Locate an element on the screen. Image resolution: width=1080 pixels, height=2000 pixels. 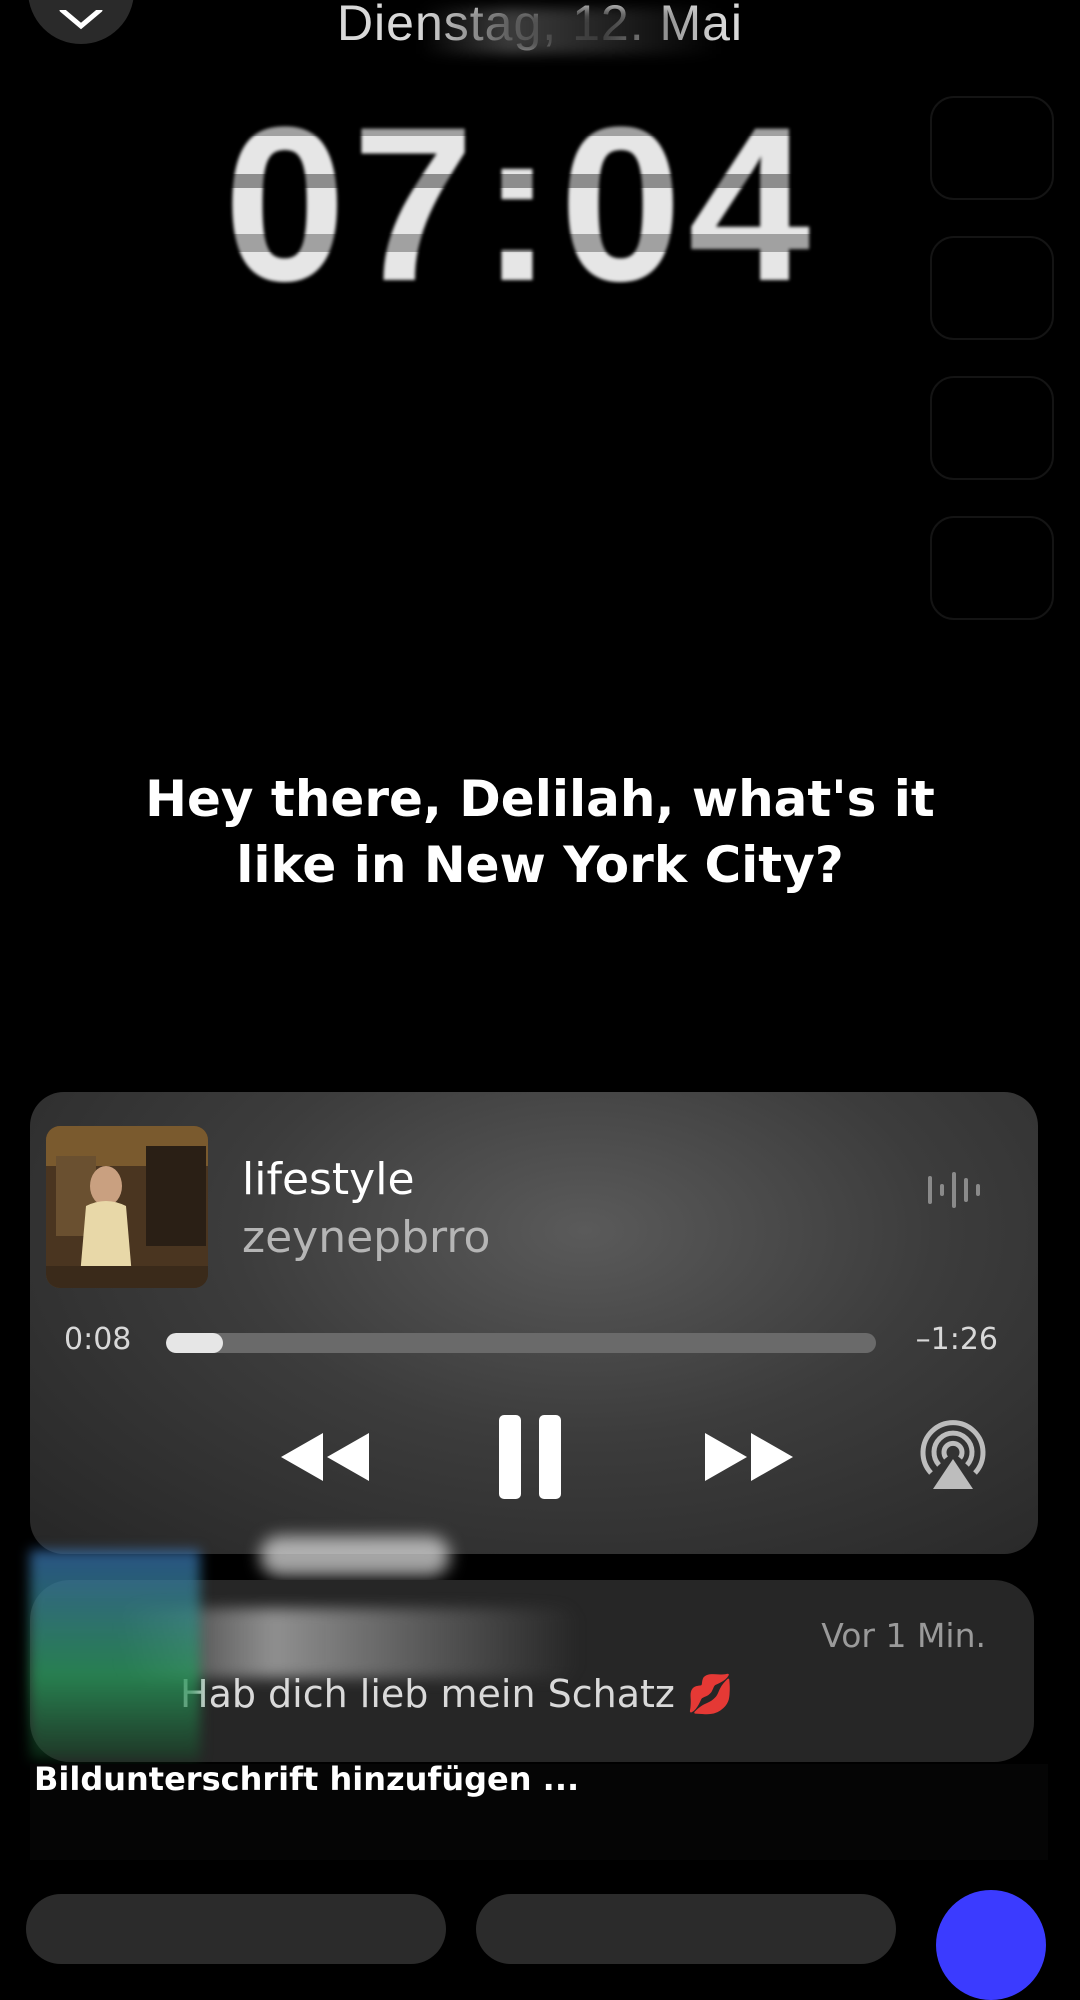
album-artwork is located at coordinates (127, 1207).